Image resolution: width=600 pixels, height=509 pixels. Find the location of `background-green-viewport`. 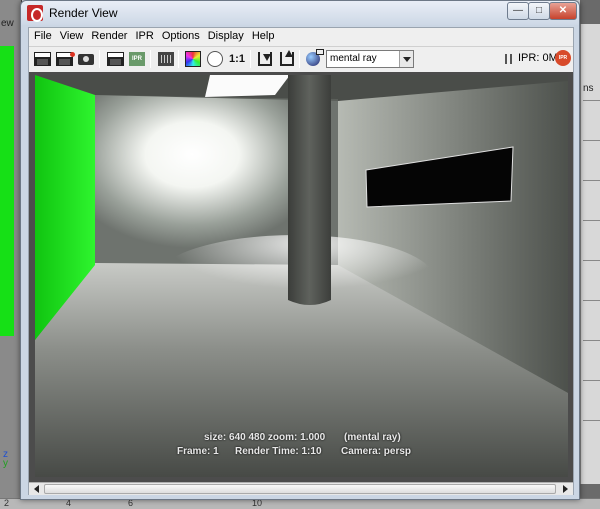

background-green-viewport is located at coordinates (7, 191).